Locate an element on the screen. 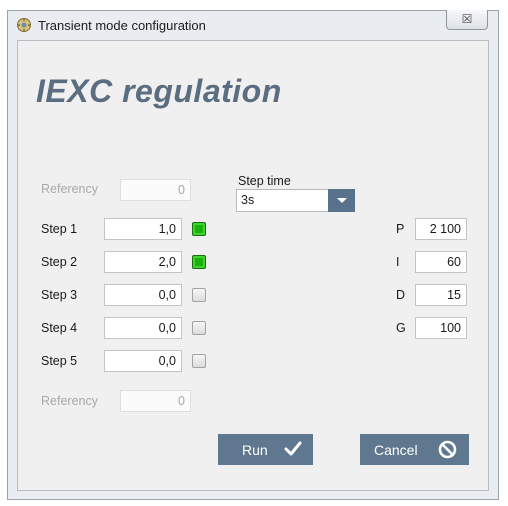  app-icon is located at coordinates (24, 25).